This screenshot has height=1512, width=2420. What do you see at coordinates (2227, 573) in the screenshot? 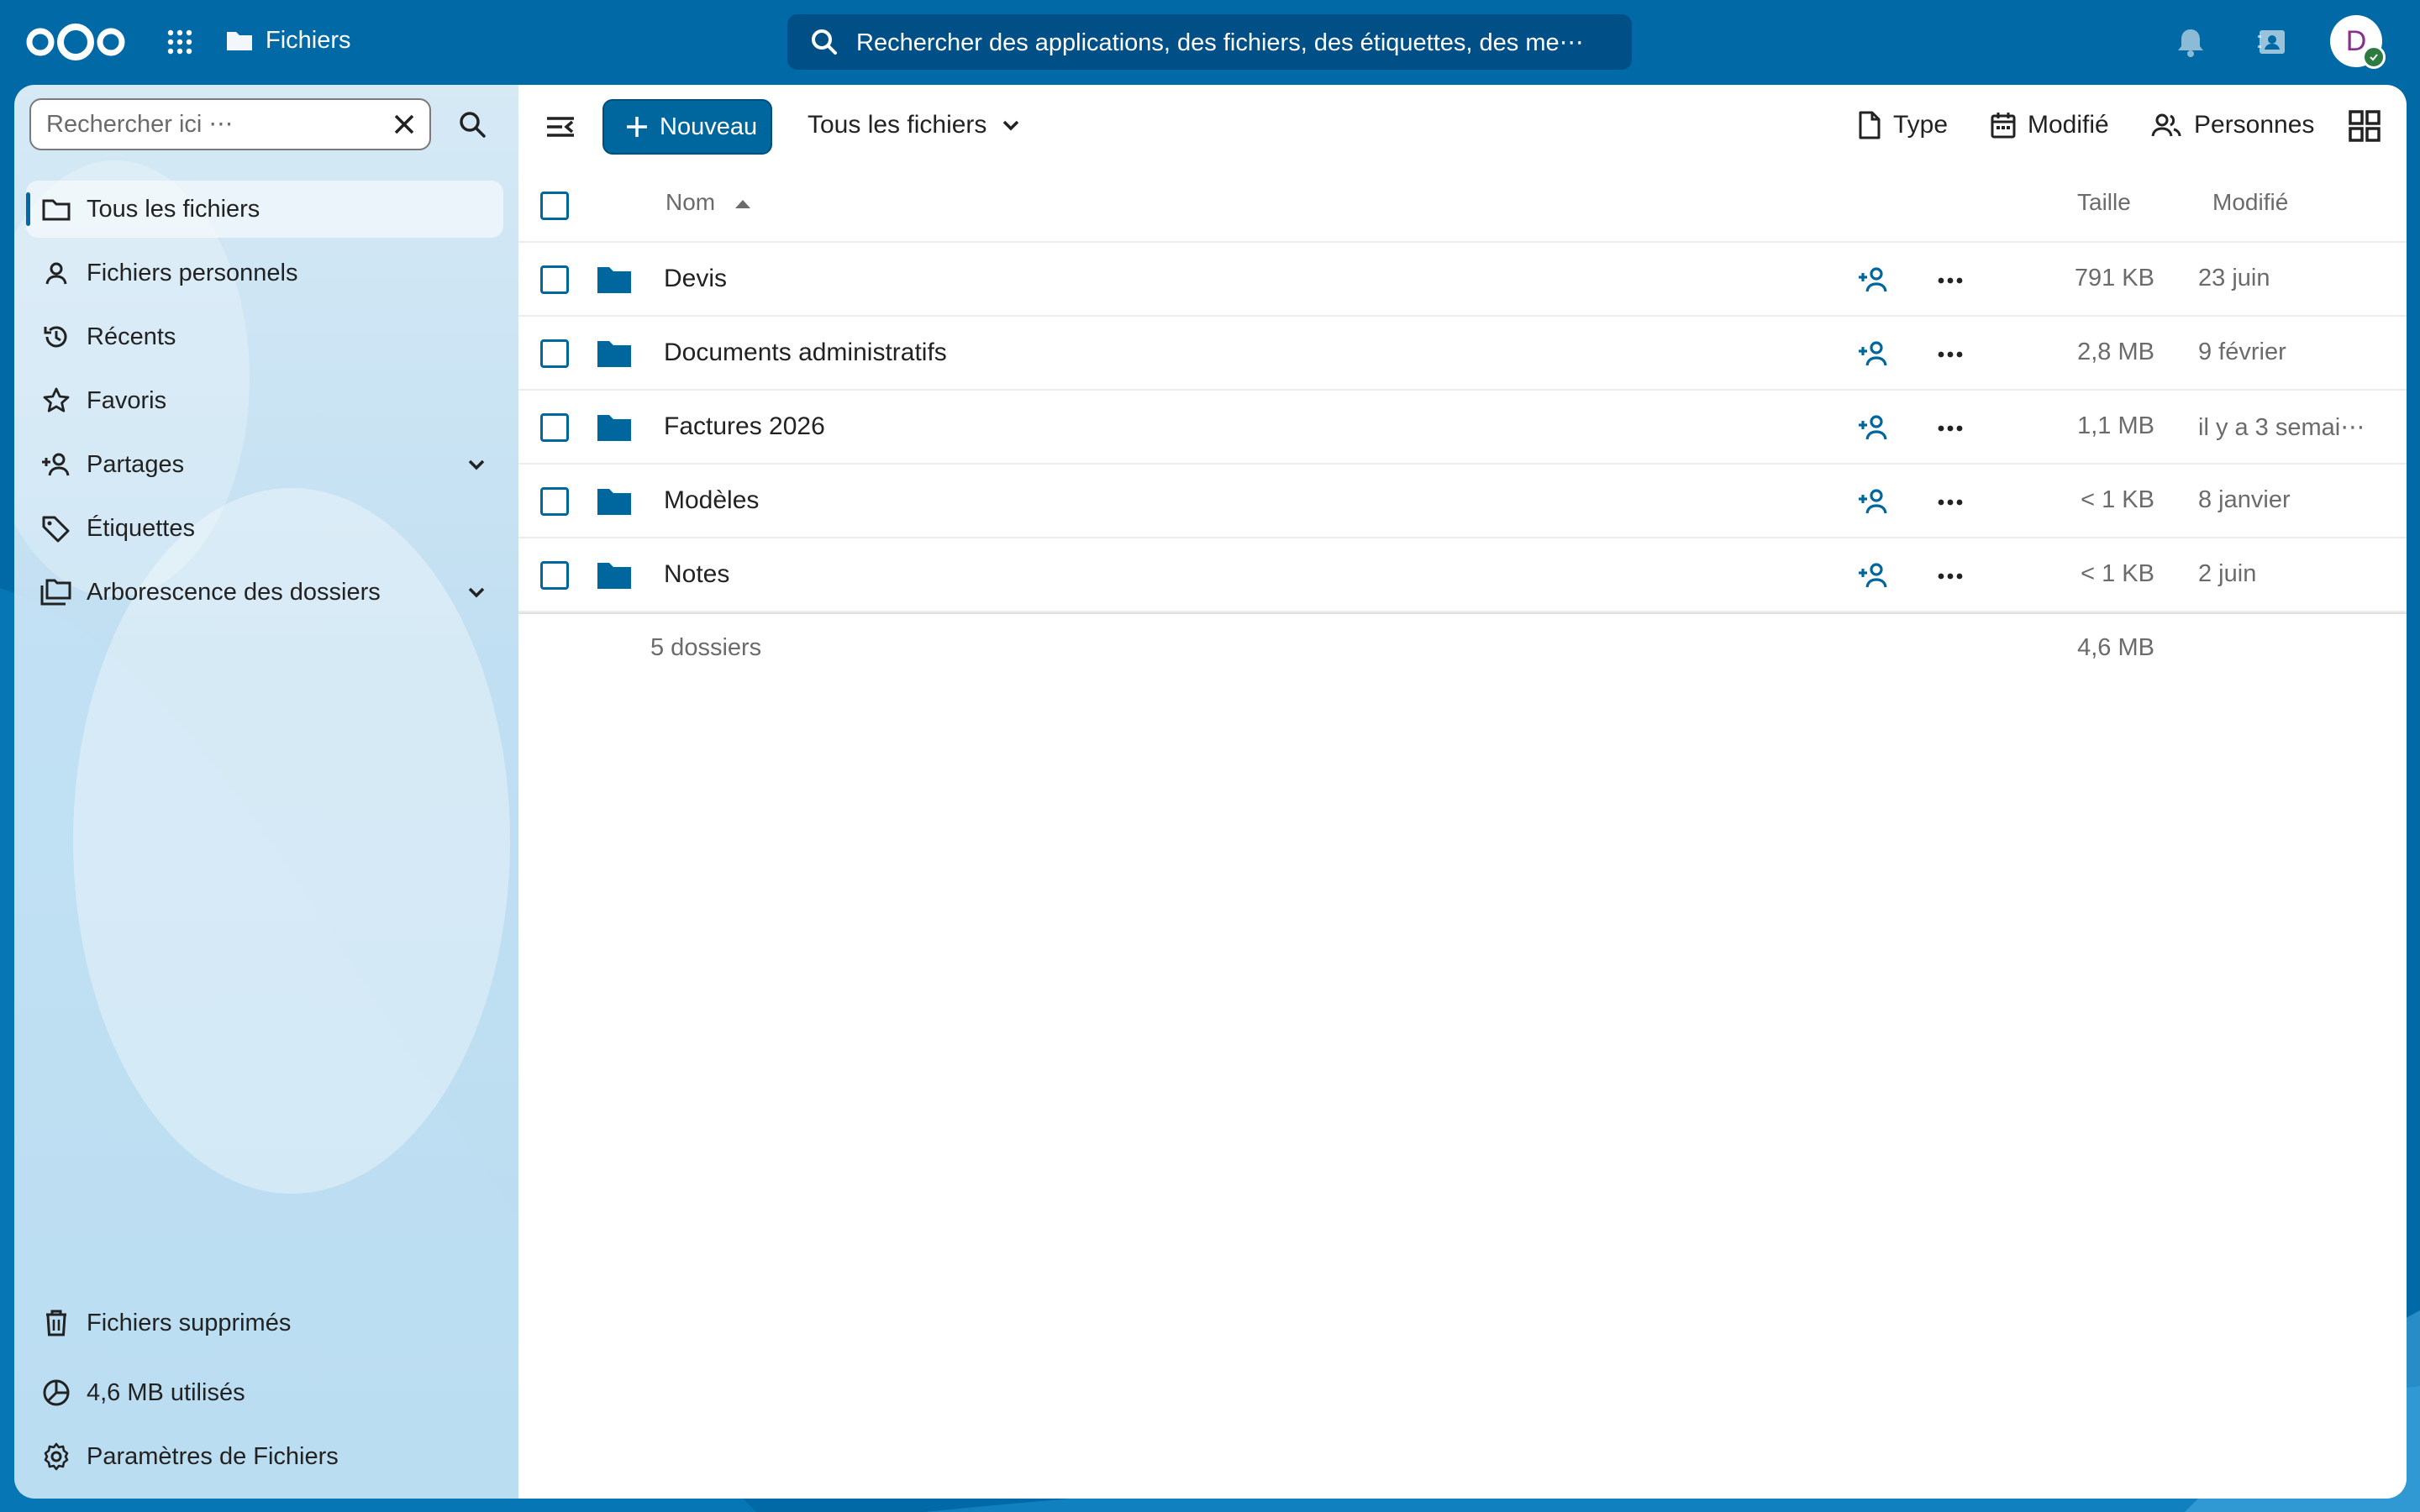
I see `file-modified: 2 juin` at bounding box center [2227, 573].